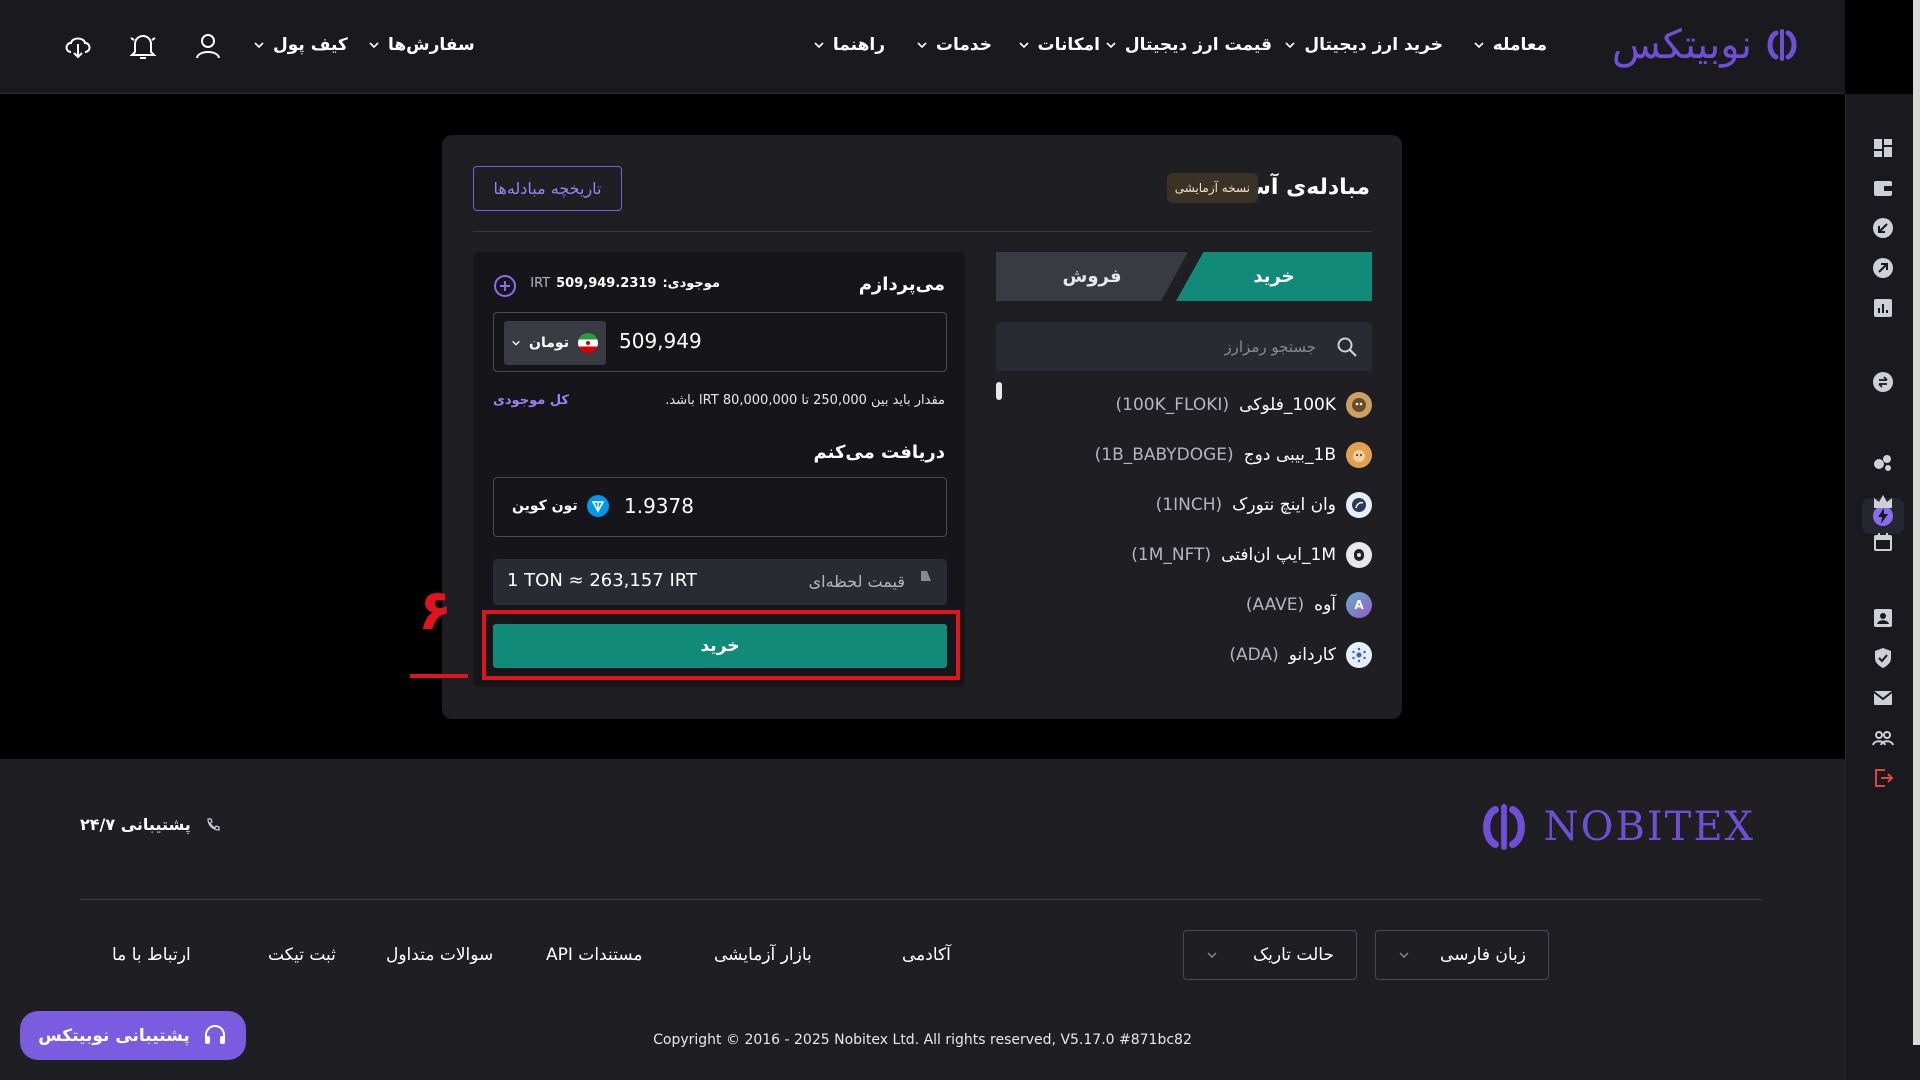 The width and height of the screenshot is (1920, 1080). What do you see at coordinates (540, 283) in the screenshot?
I see `balance-unit: IRT` at bounding box center [540, 283].